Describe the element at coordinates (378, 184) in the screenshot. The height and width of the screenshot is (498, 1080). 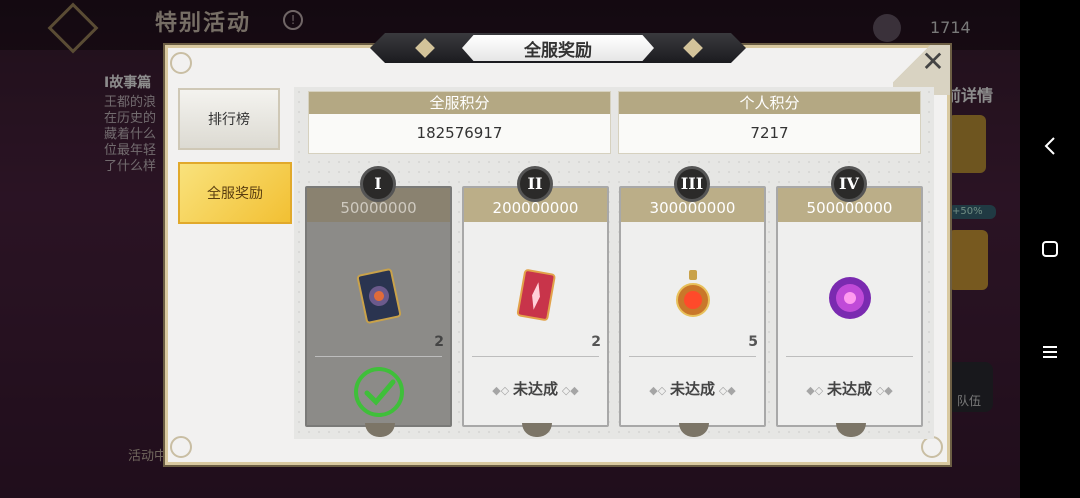
I see `tier-badge: I` at that location.